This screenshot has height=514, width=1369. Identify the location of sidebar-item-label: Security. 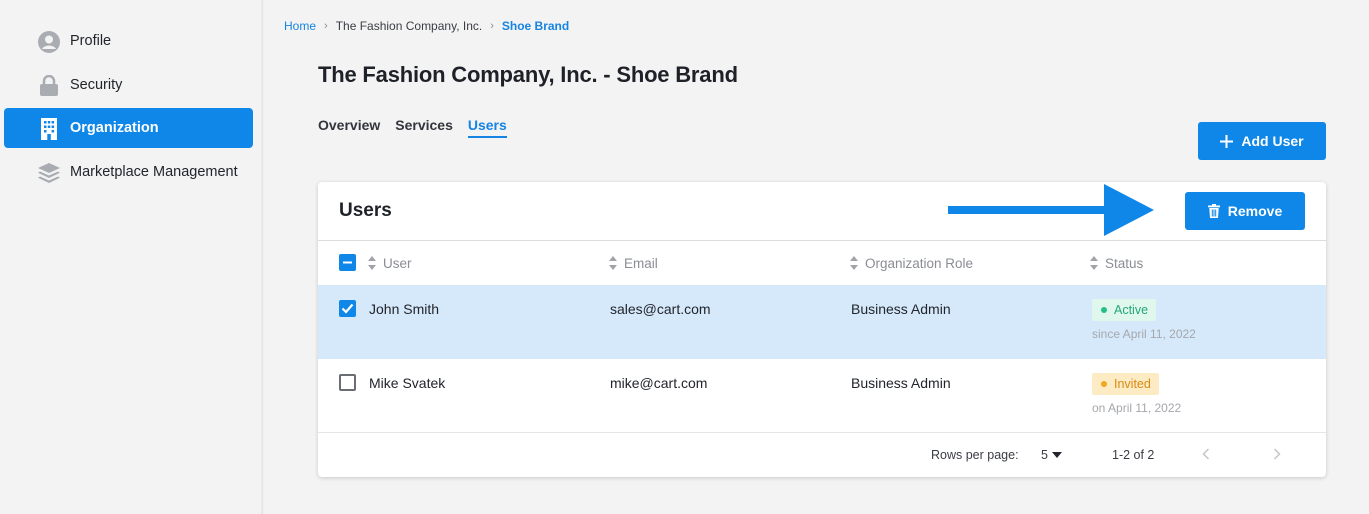
(96, 85).